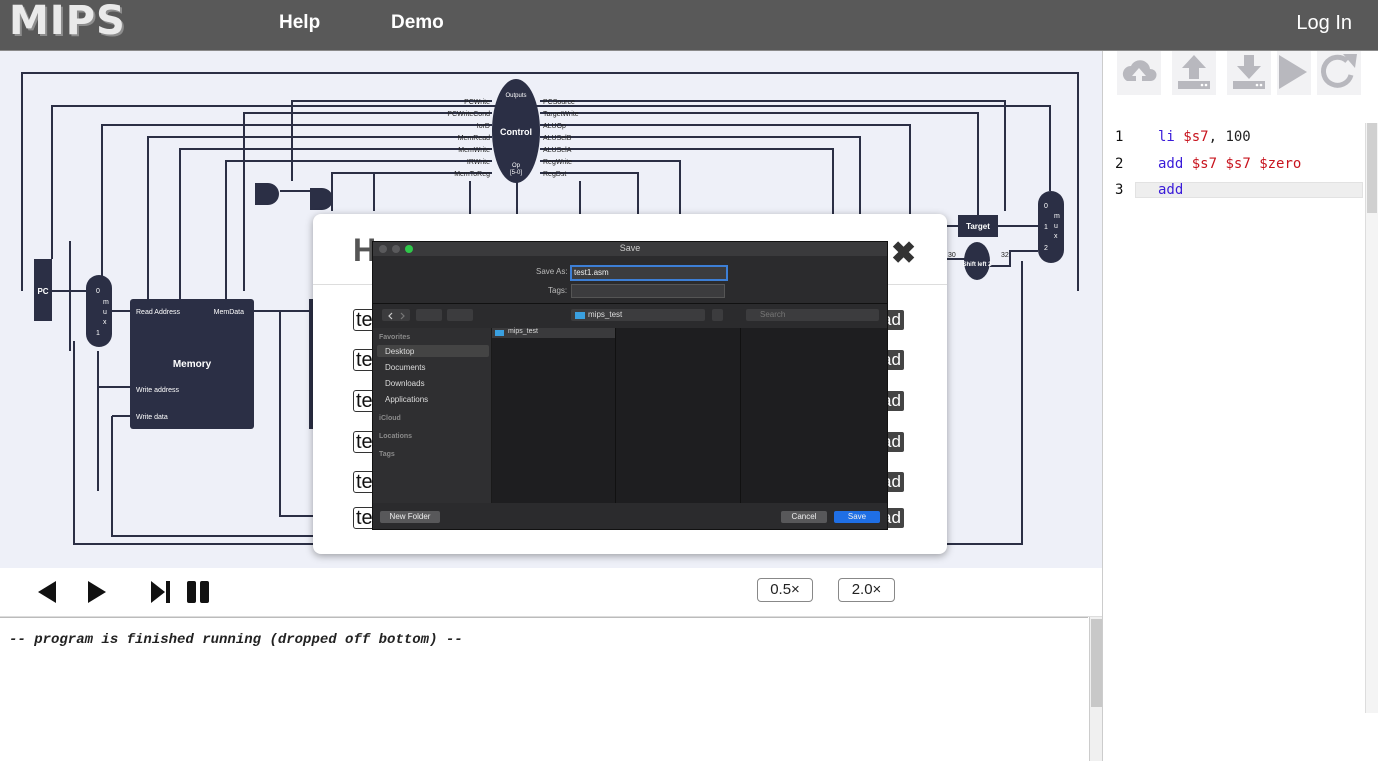 This screenshot has height=762, width=1378. What do you see at coordinates (477, 102) in the screenshot?
I see `sig-pcwrite: PCWrite` at bounding box center [477, 102].